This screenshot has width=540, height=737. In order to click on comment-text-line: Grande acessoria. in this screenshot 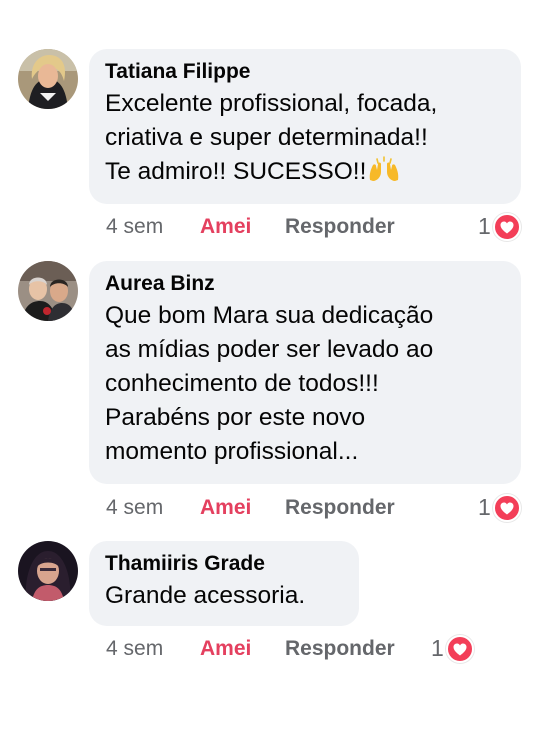, I will do `click(205, 595)`.